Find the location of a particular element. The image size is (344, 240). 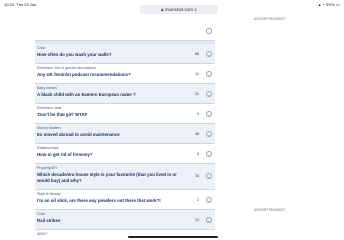

reader-icon: ≡ is located at coordinates (195, 9).